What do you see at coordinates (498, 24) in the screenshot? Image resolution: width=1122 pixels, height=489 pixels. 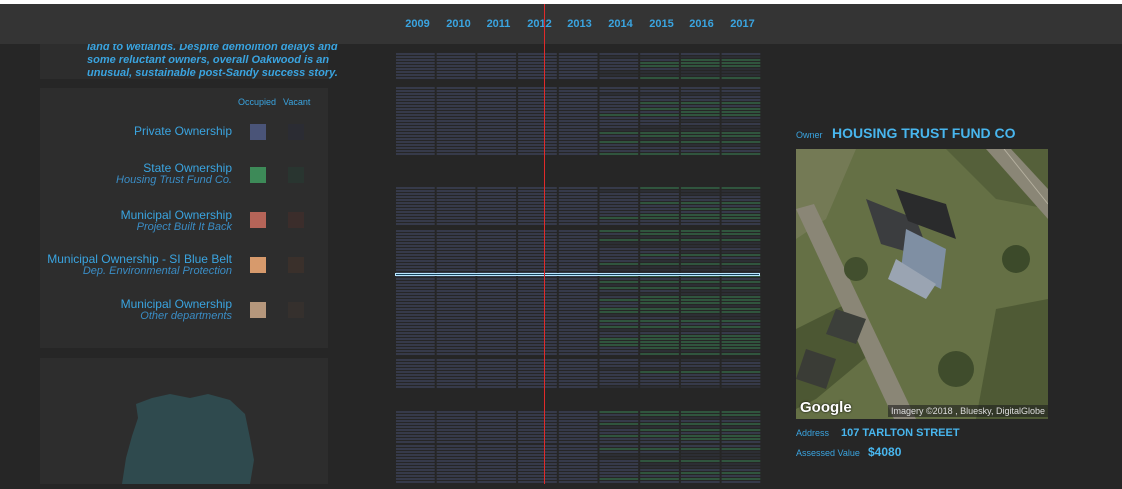 I see `year-label: 2011` at bounding box center [498, 24].